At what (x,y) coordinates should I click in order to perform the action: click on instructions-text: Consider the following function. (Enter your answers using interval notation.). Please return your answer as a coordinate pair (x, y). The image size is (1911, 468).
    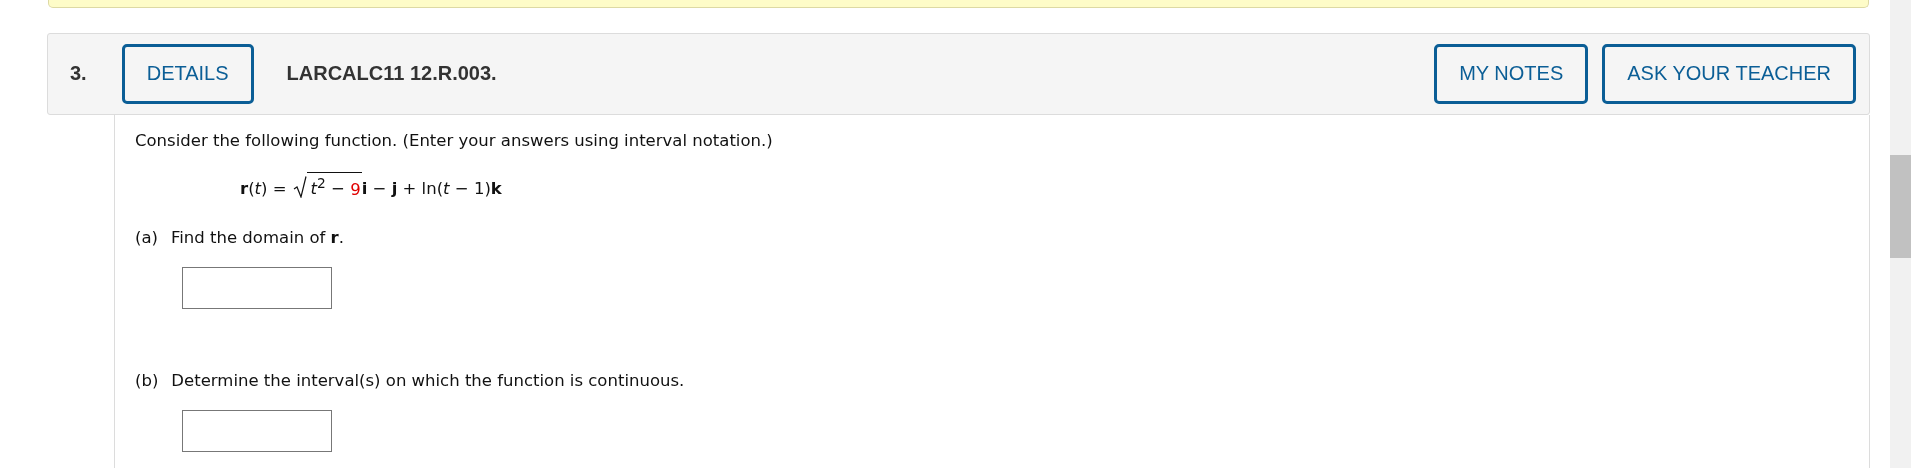
    Looking at the image, I should click on (454, 140).